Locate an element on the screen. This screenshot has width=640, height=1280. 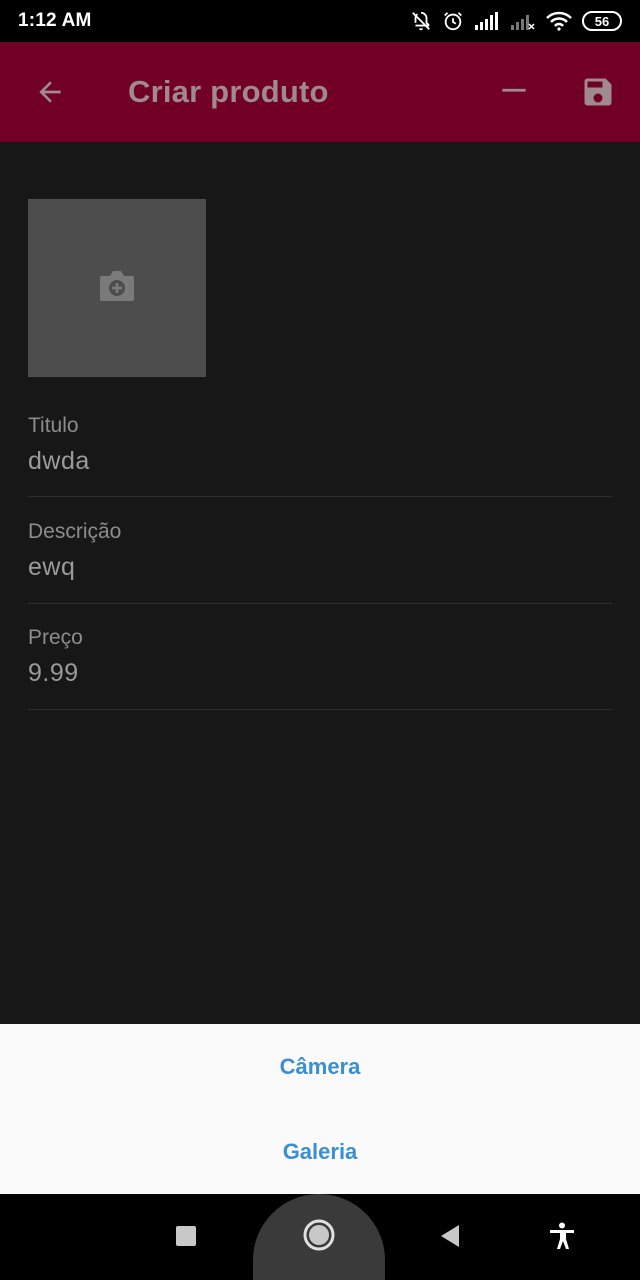
wifi-icon is located at coordinates (559, 21).